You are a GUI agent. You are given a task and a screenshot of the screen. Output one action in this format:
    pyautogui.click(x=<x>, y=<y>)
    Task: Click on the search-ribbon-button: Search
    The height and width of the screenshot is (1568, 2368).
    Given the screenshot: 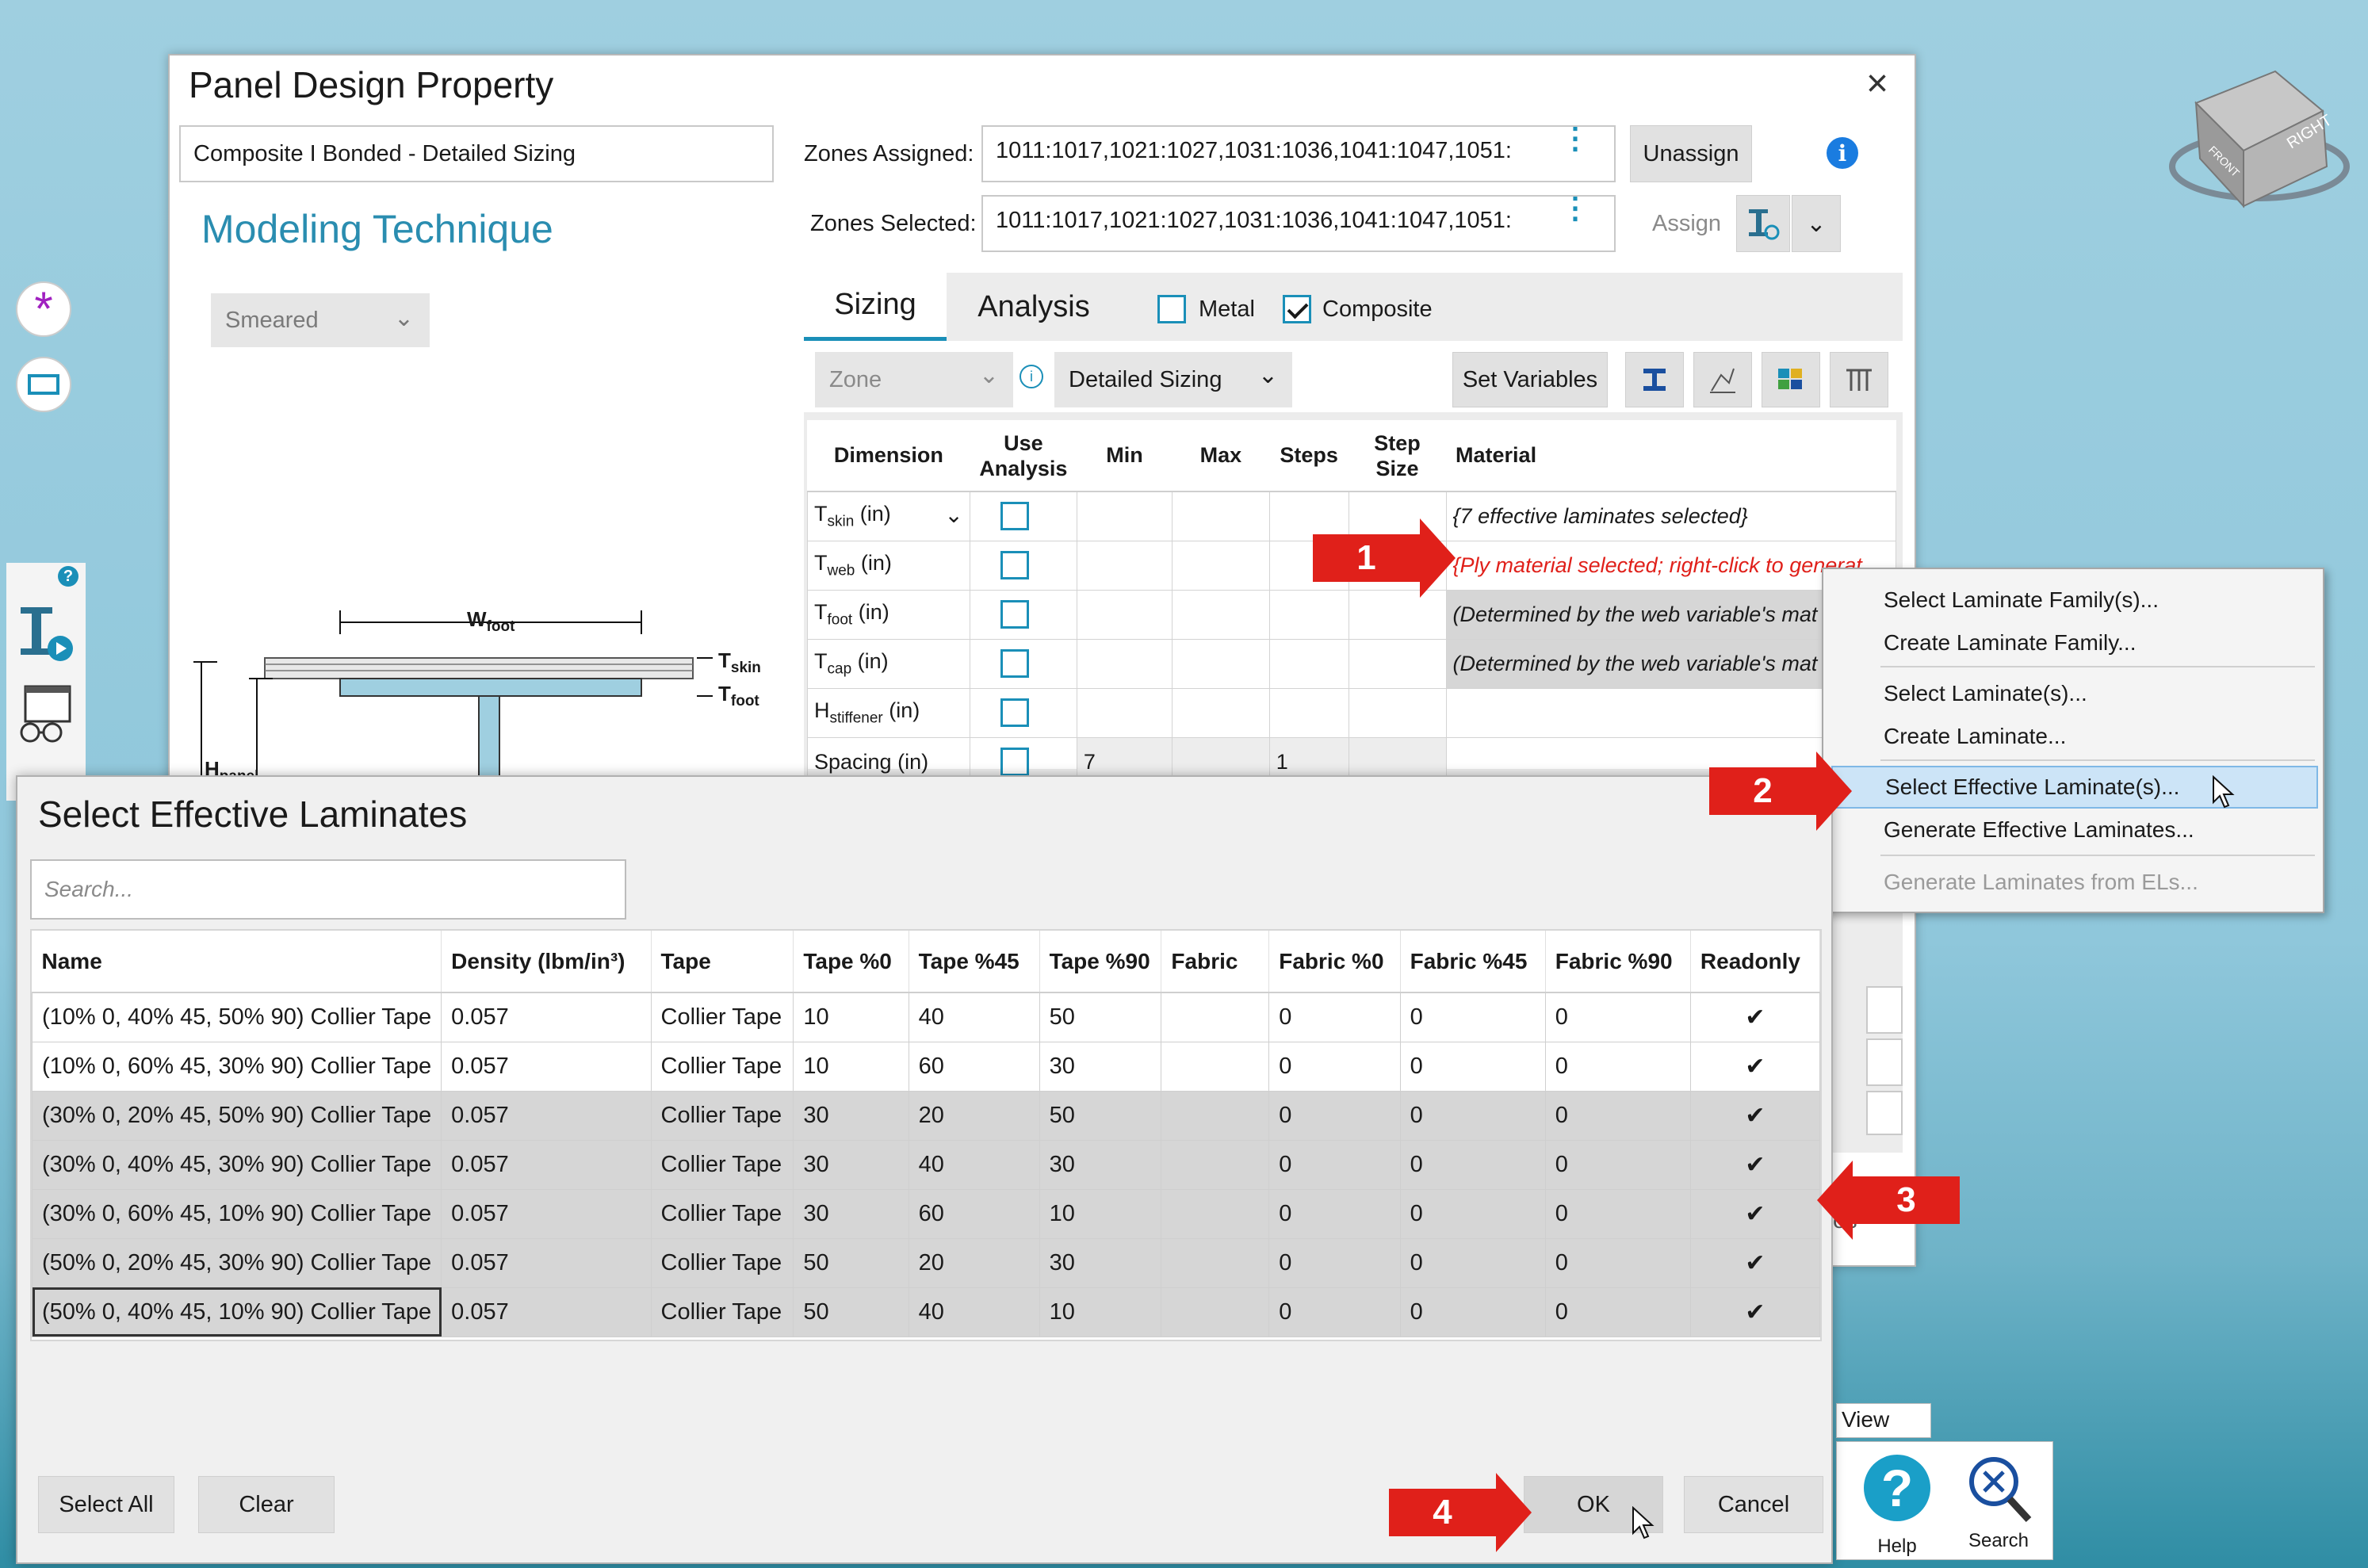 What is the action you would take?
    pyautogui.click(x=1998, y=1504)
    